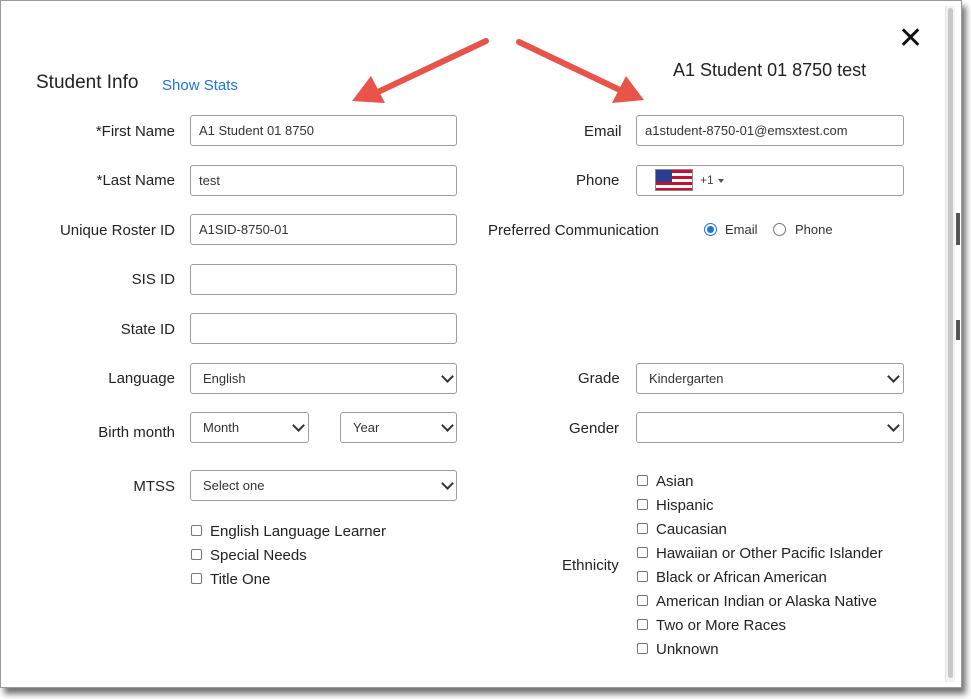 Image resolution: width=971 pixels, height=699 pixels. Describe the element at coordinates (298, 531) in the screenshot. I see `ell-label: English Language Learner` at that location.